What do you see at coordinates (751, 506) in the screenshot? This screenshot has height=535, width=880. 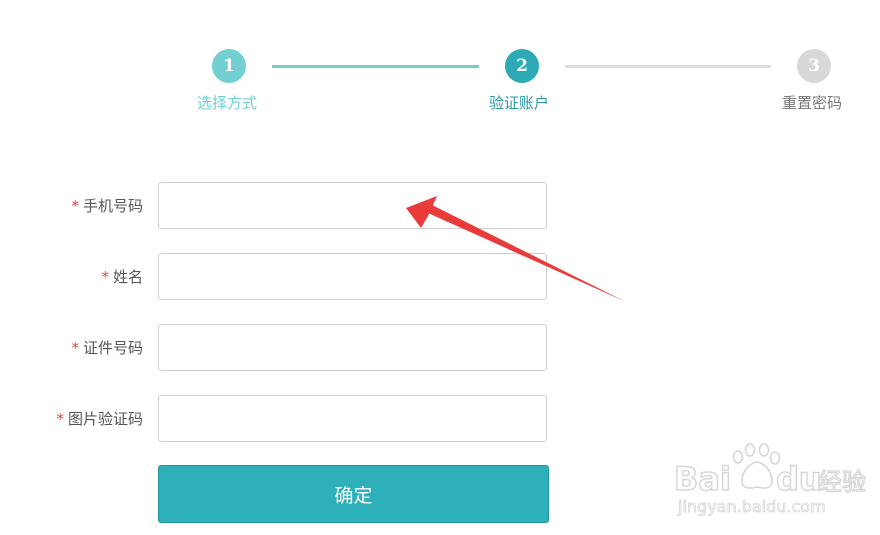 I see `watermark-url: jingyan.baidu.com` at bounding box center [751, 506].